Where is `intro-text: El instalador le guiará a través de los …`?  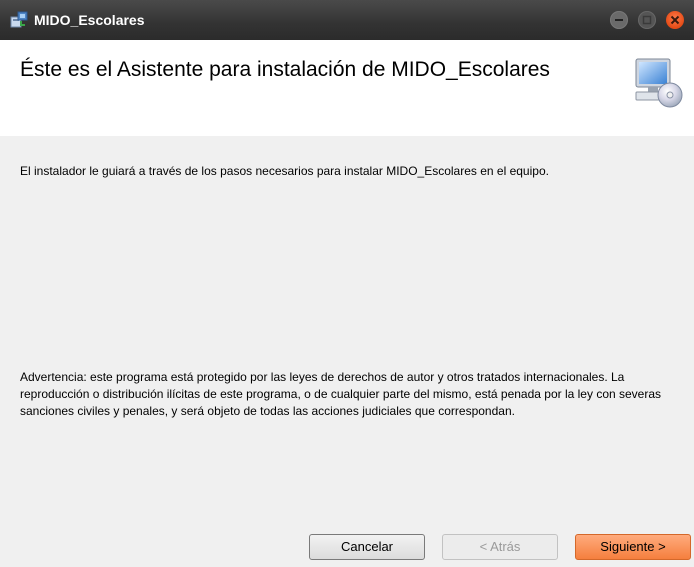
intro-text: El instalador le guiará a través de los … is located at coordinates (284, 171).